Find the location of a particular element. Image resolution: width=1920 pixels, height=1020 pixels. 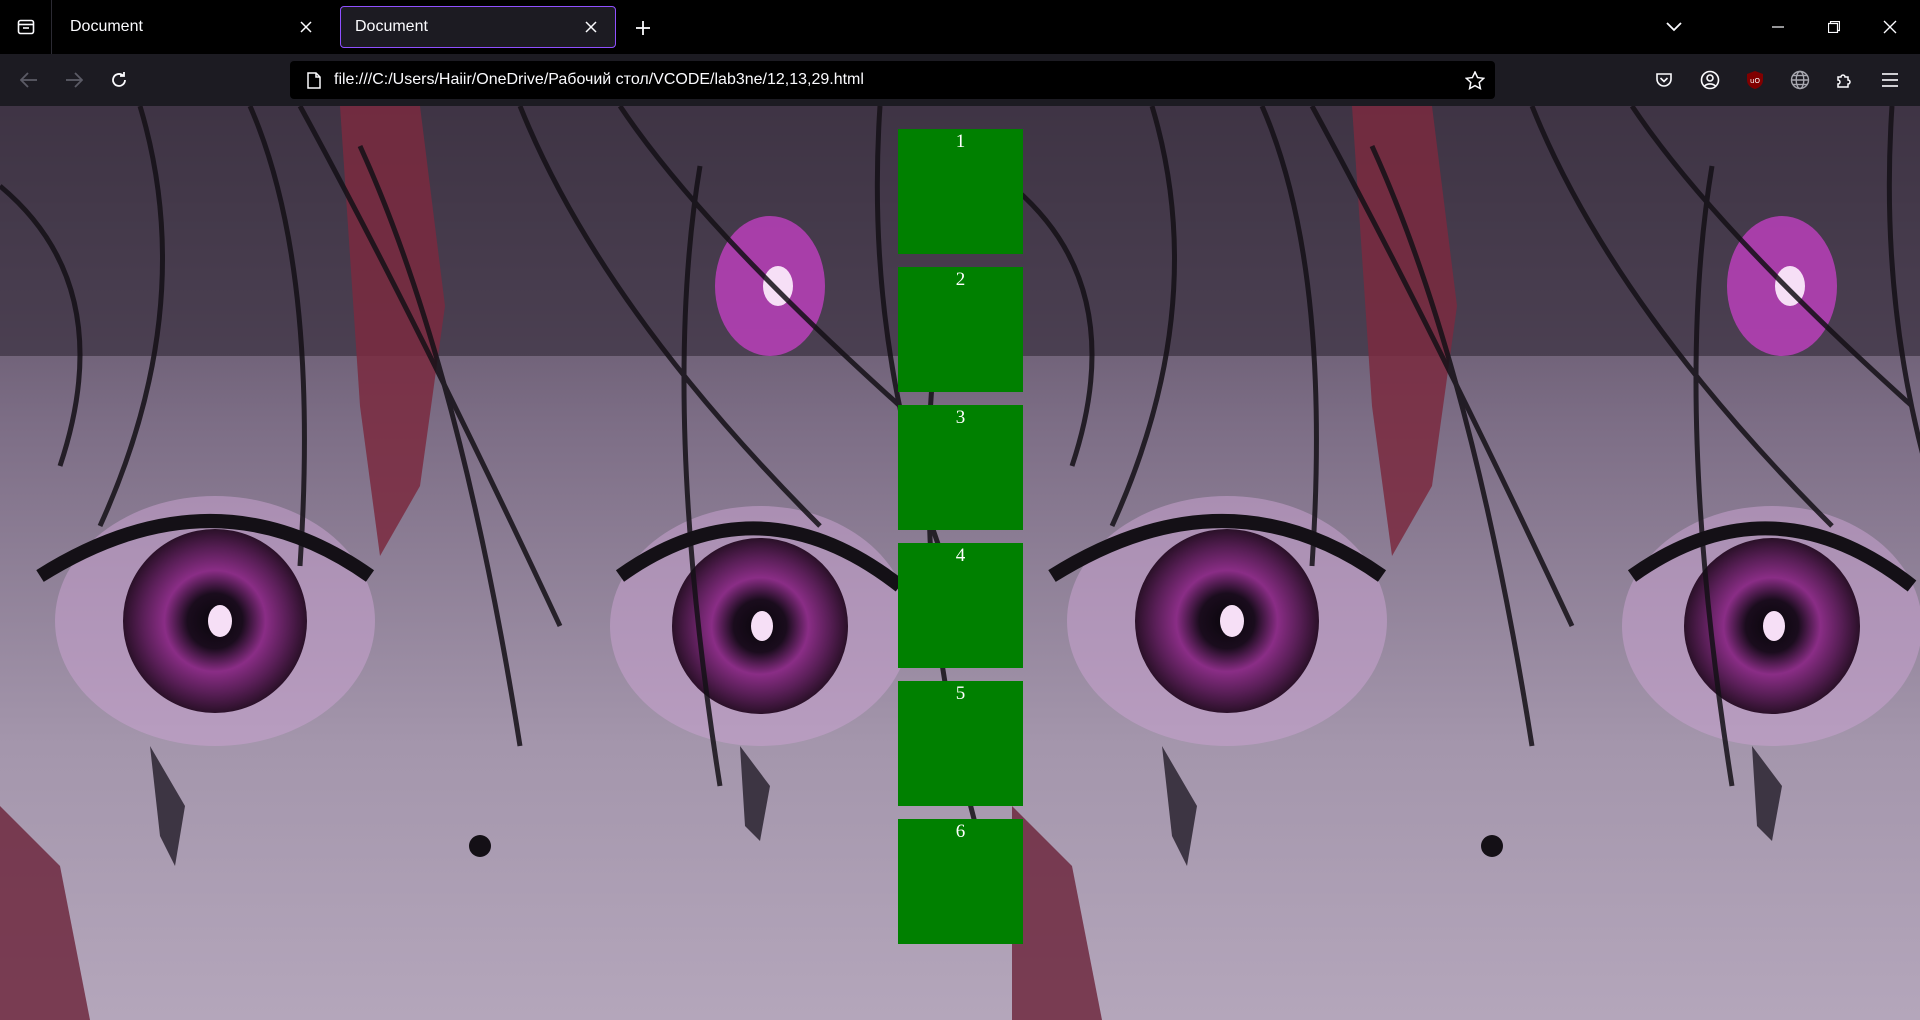

tab-strip: Document Document is located at coordinates (960, 27).